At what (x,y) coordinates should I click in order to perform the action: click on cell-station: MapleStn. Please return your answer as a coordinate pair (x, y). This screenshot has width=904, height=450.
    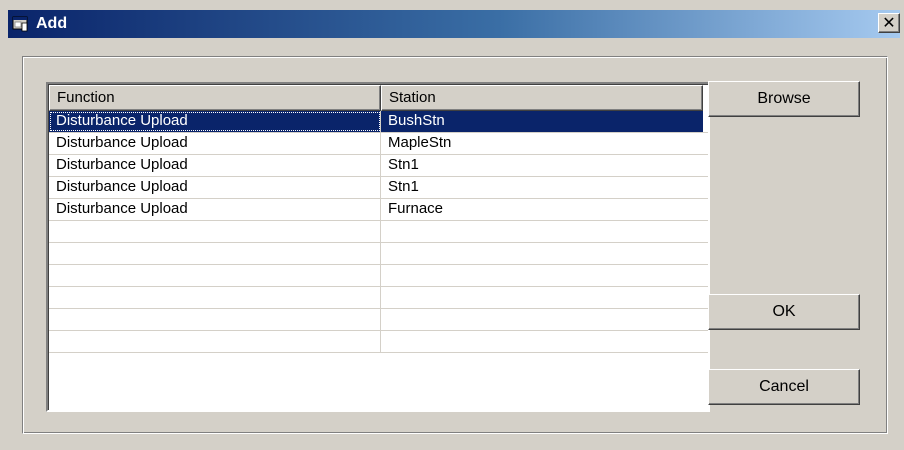
    Looking at the image, I should click on (420, 142).